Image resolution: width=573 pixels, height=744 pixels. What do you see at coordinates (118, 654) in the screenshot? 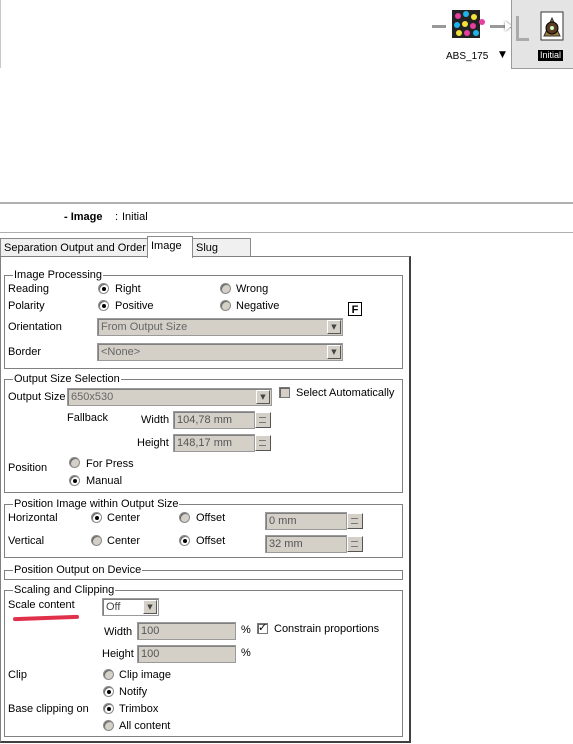
I see `scale-height-label: Height` at bounding box center [118, 654].